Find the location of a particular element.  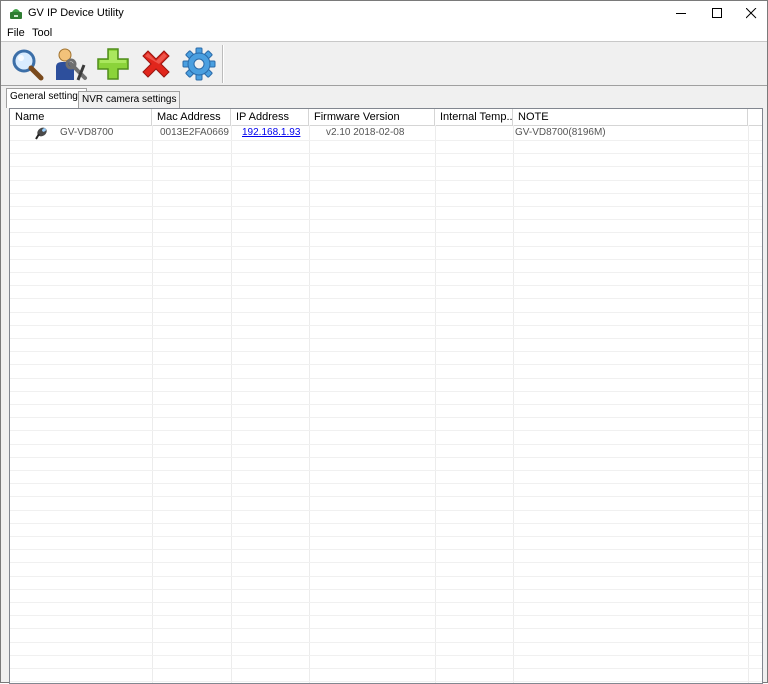

column-header-ip-address: IP Address is located at coordinates (270, 117).